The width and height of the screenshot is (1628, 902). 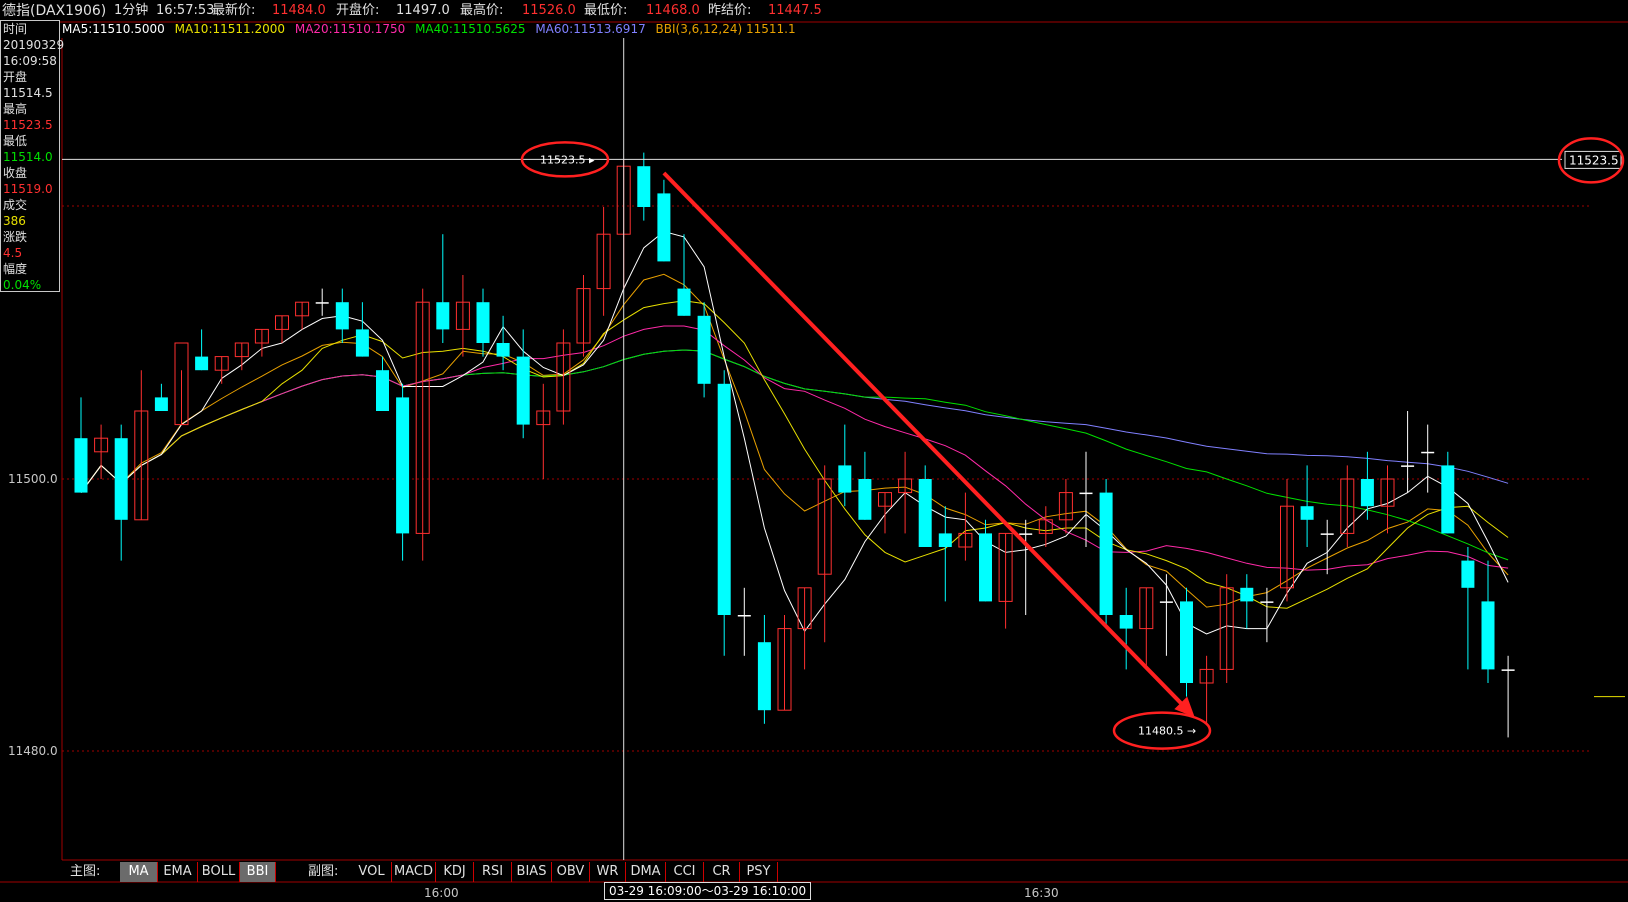 What do you see at coordinates (571, 872) in the screenshot?
I see `tab-obv: OBV` at bounding box center [571, 872].